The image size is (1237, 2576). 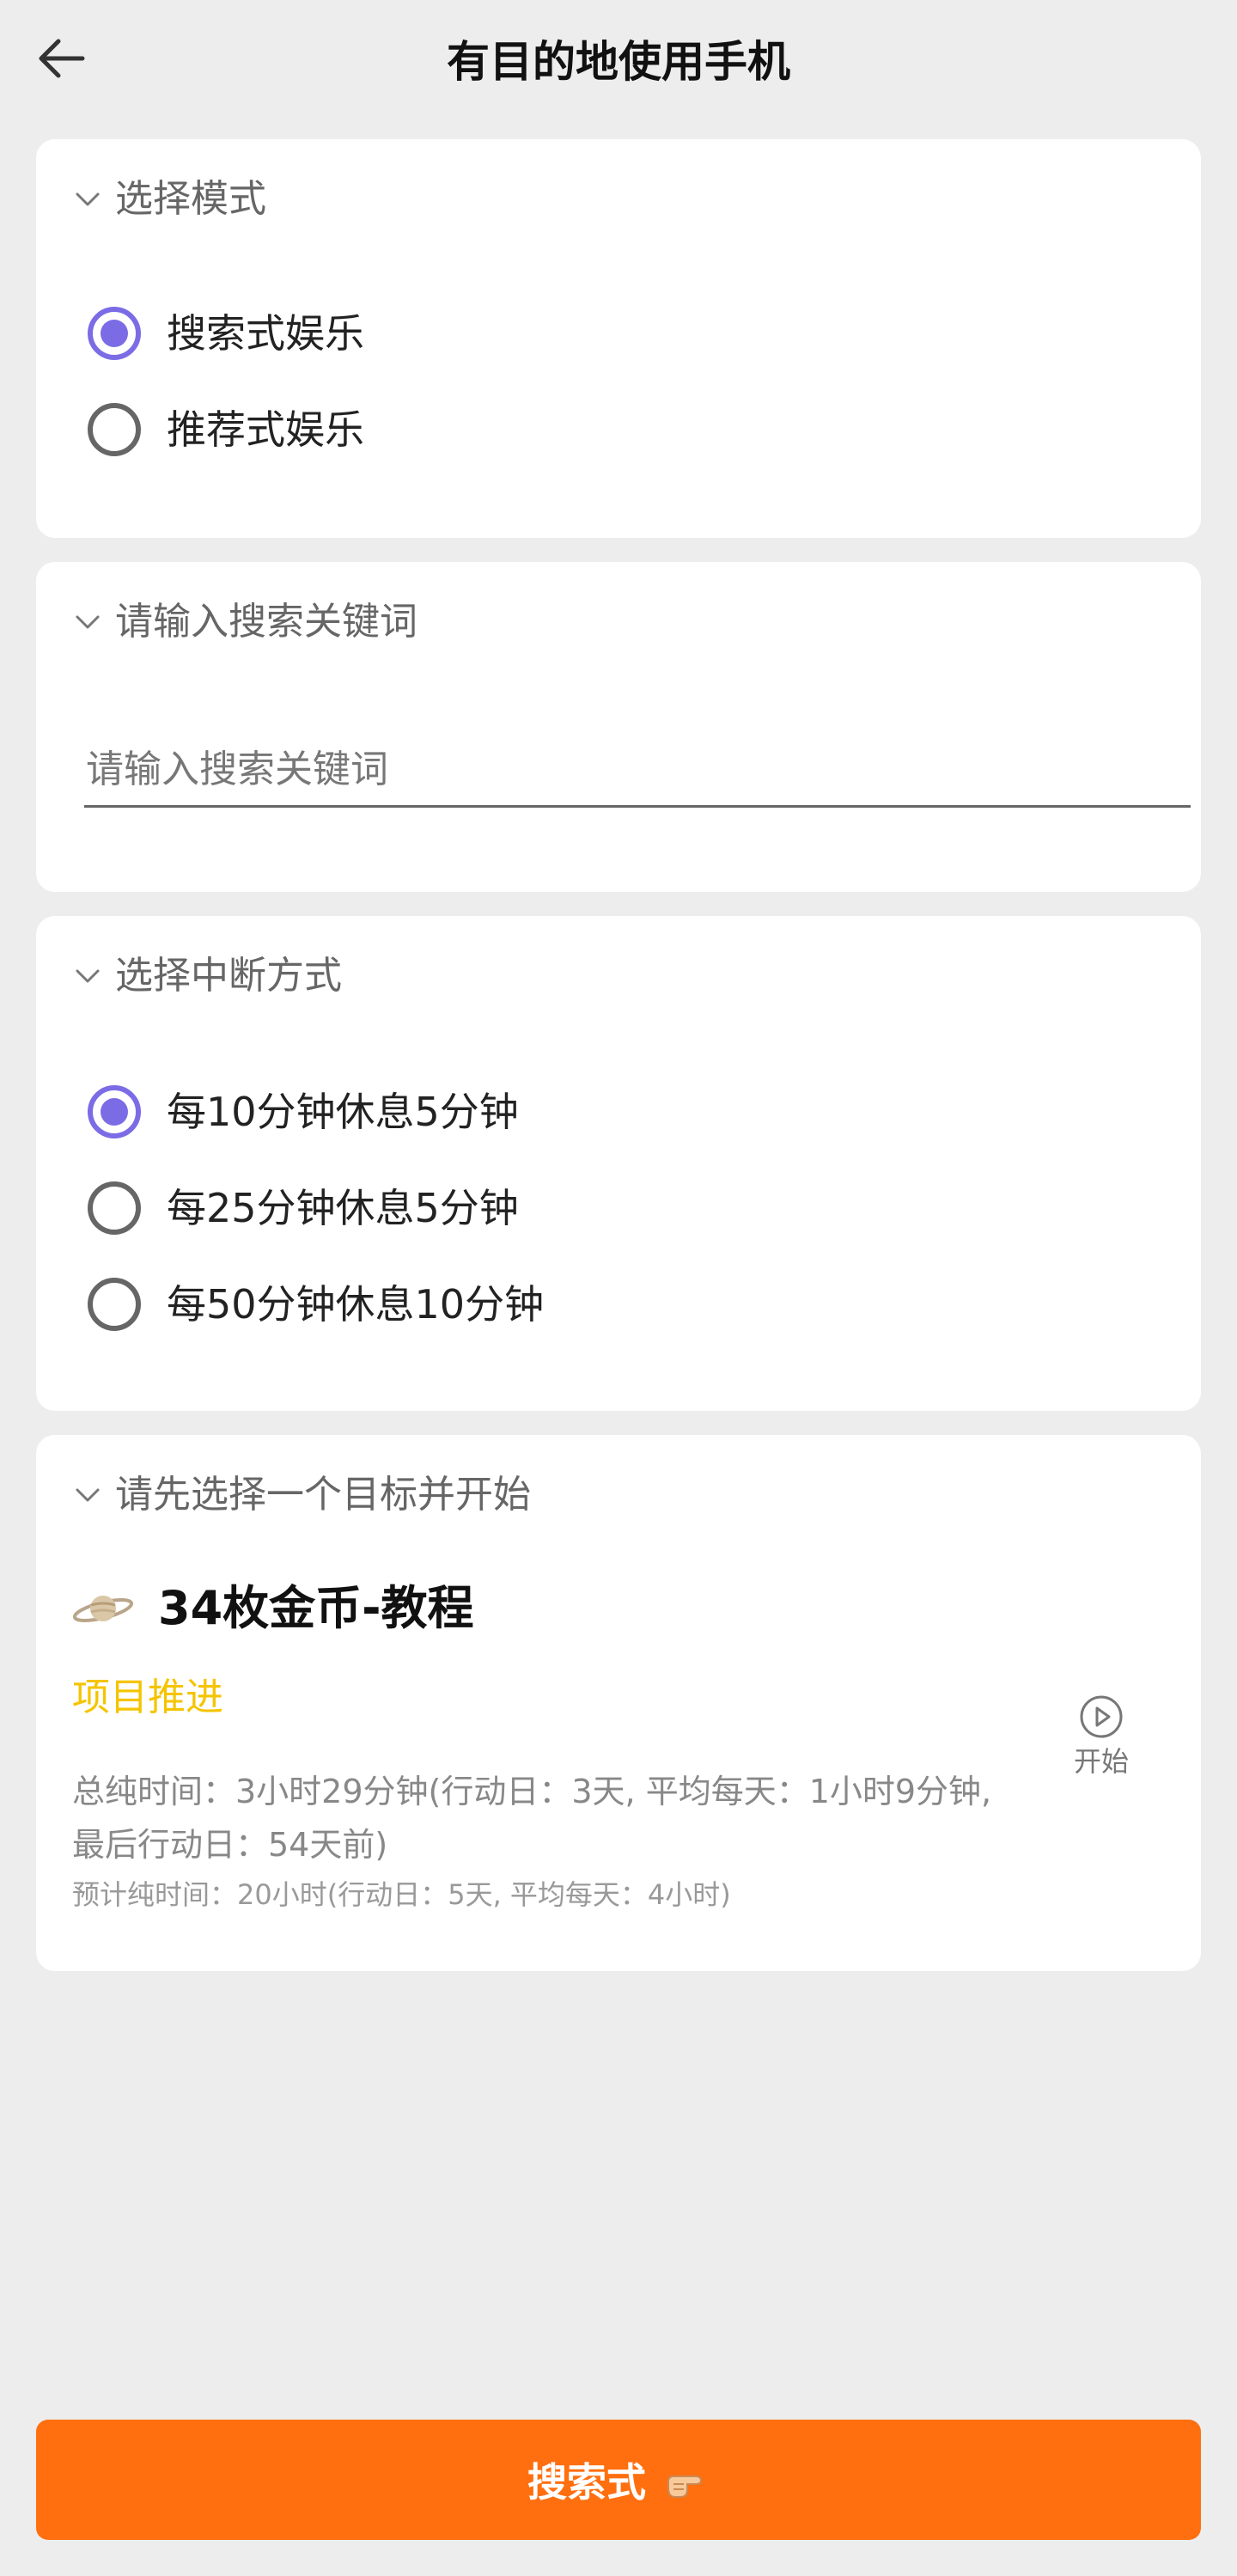 I want to click on mode-option-label: 搜索式娱乐, so click(x=265, y=333).